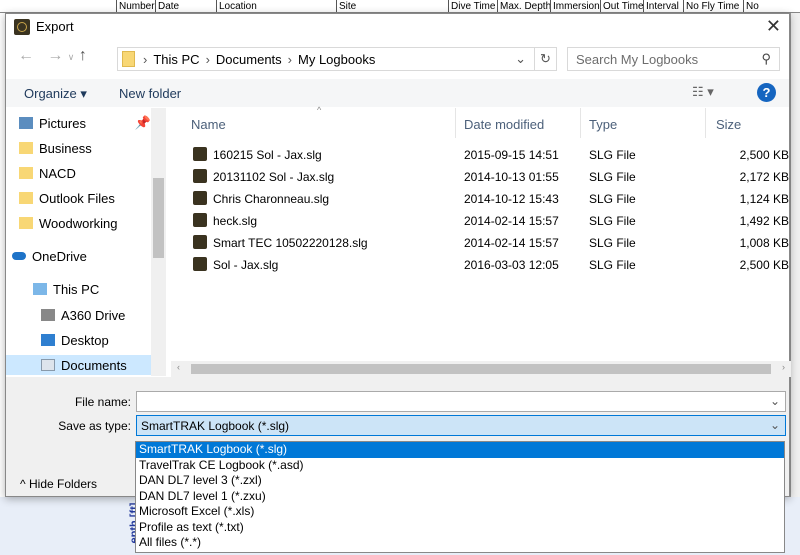 The height and width of the screenshot is (555, 800). I want to click on file-date: 2015-09-15 14:51, so click(511, 155).